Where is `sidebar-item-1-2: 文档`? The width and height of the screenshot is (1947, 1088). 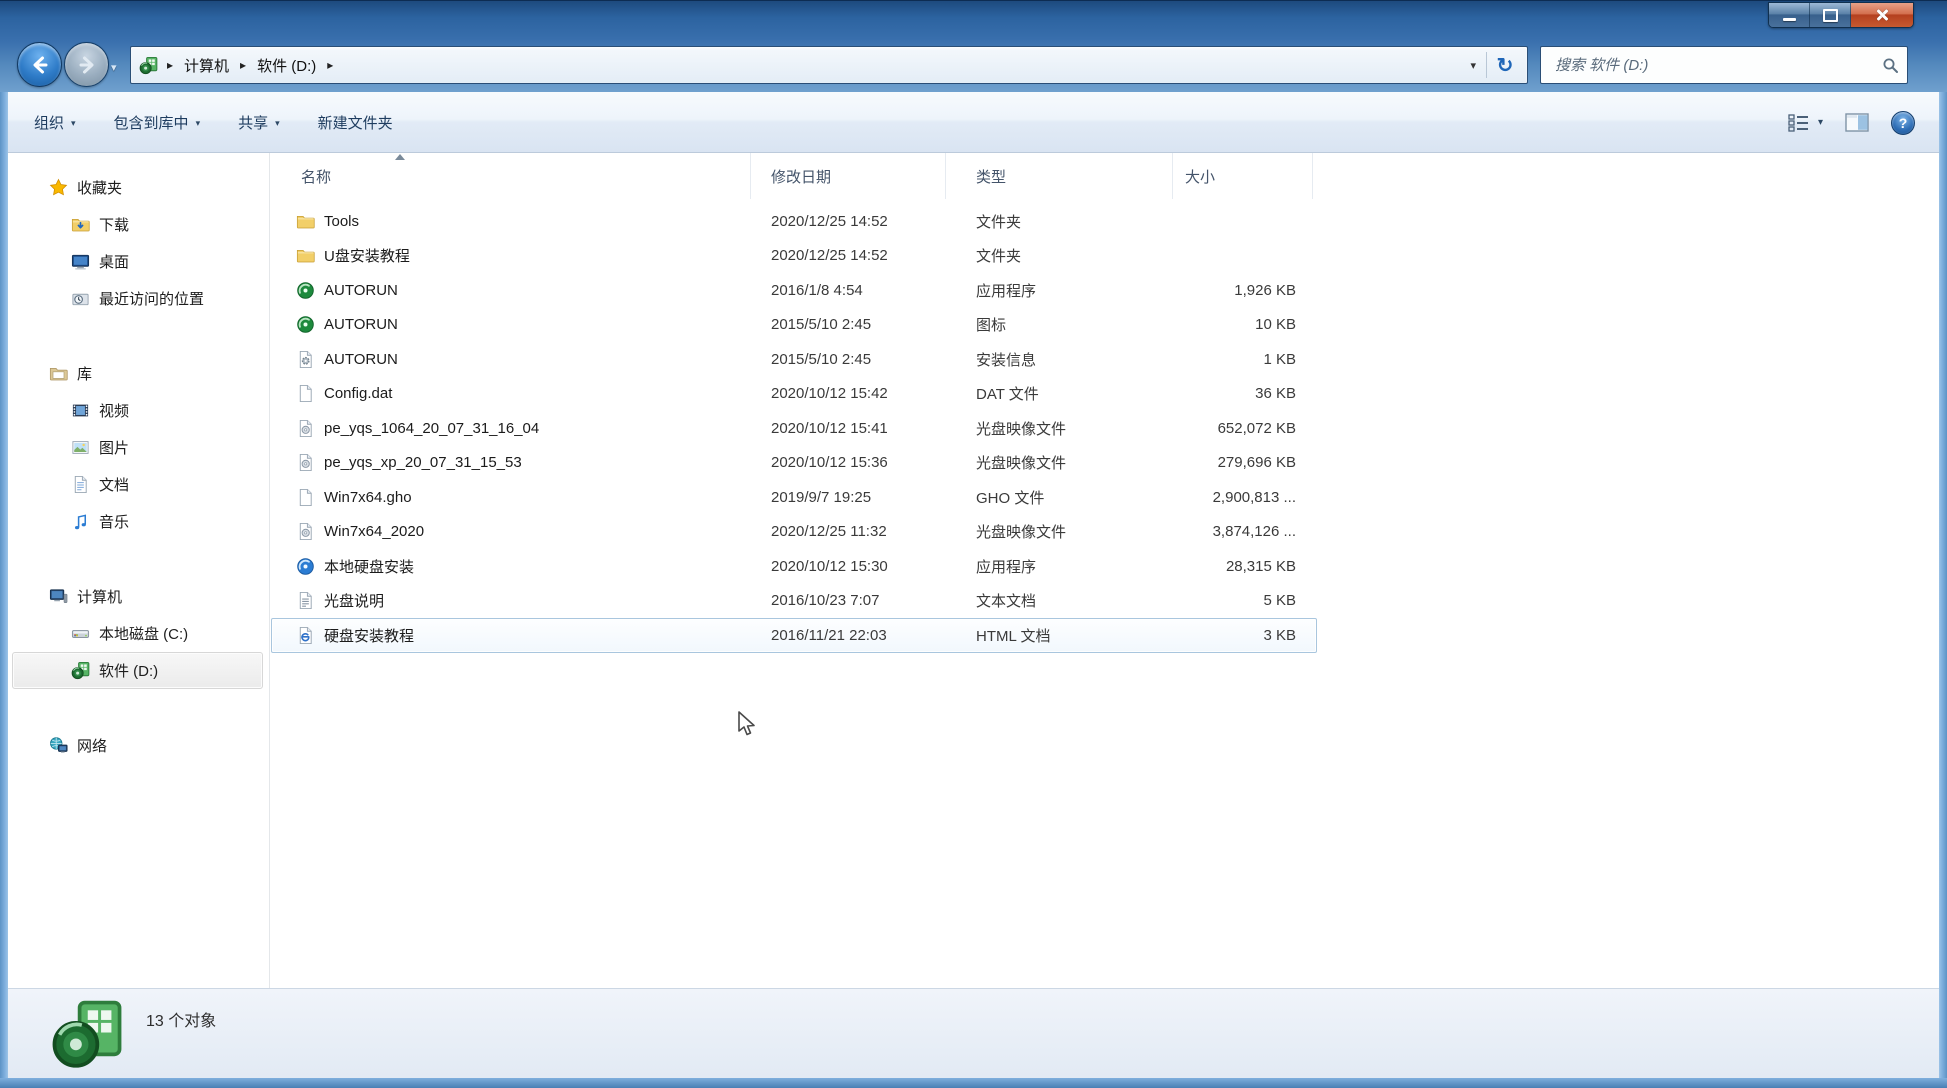
sidebar-item-1-2: 文档 is located at coordinates (137, 484).